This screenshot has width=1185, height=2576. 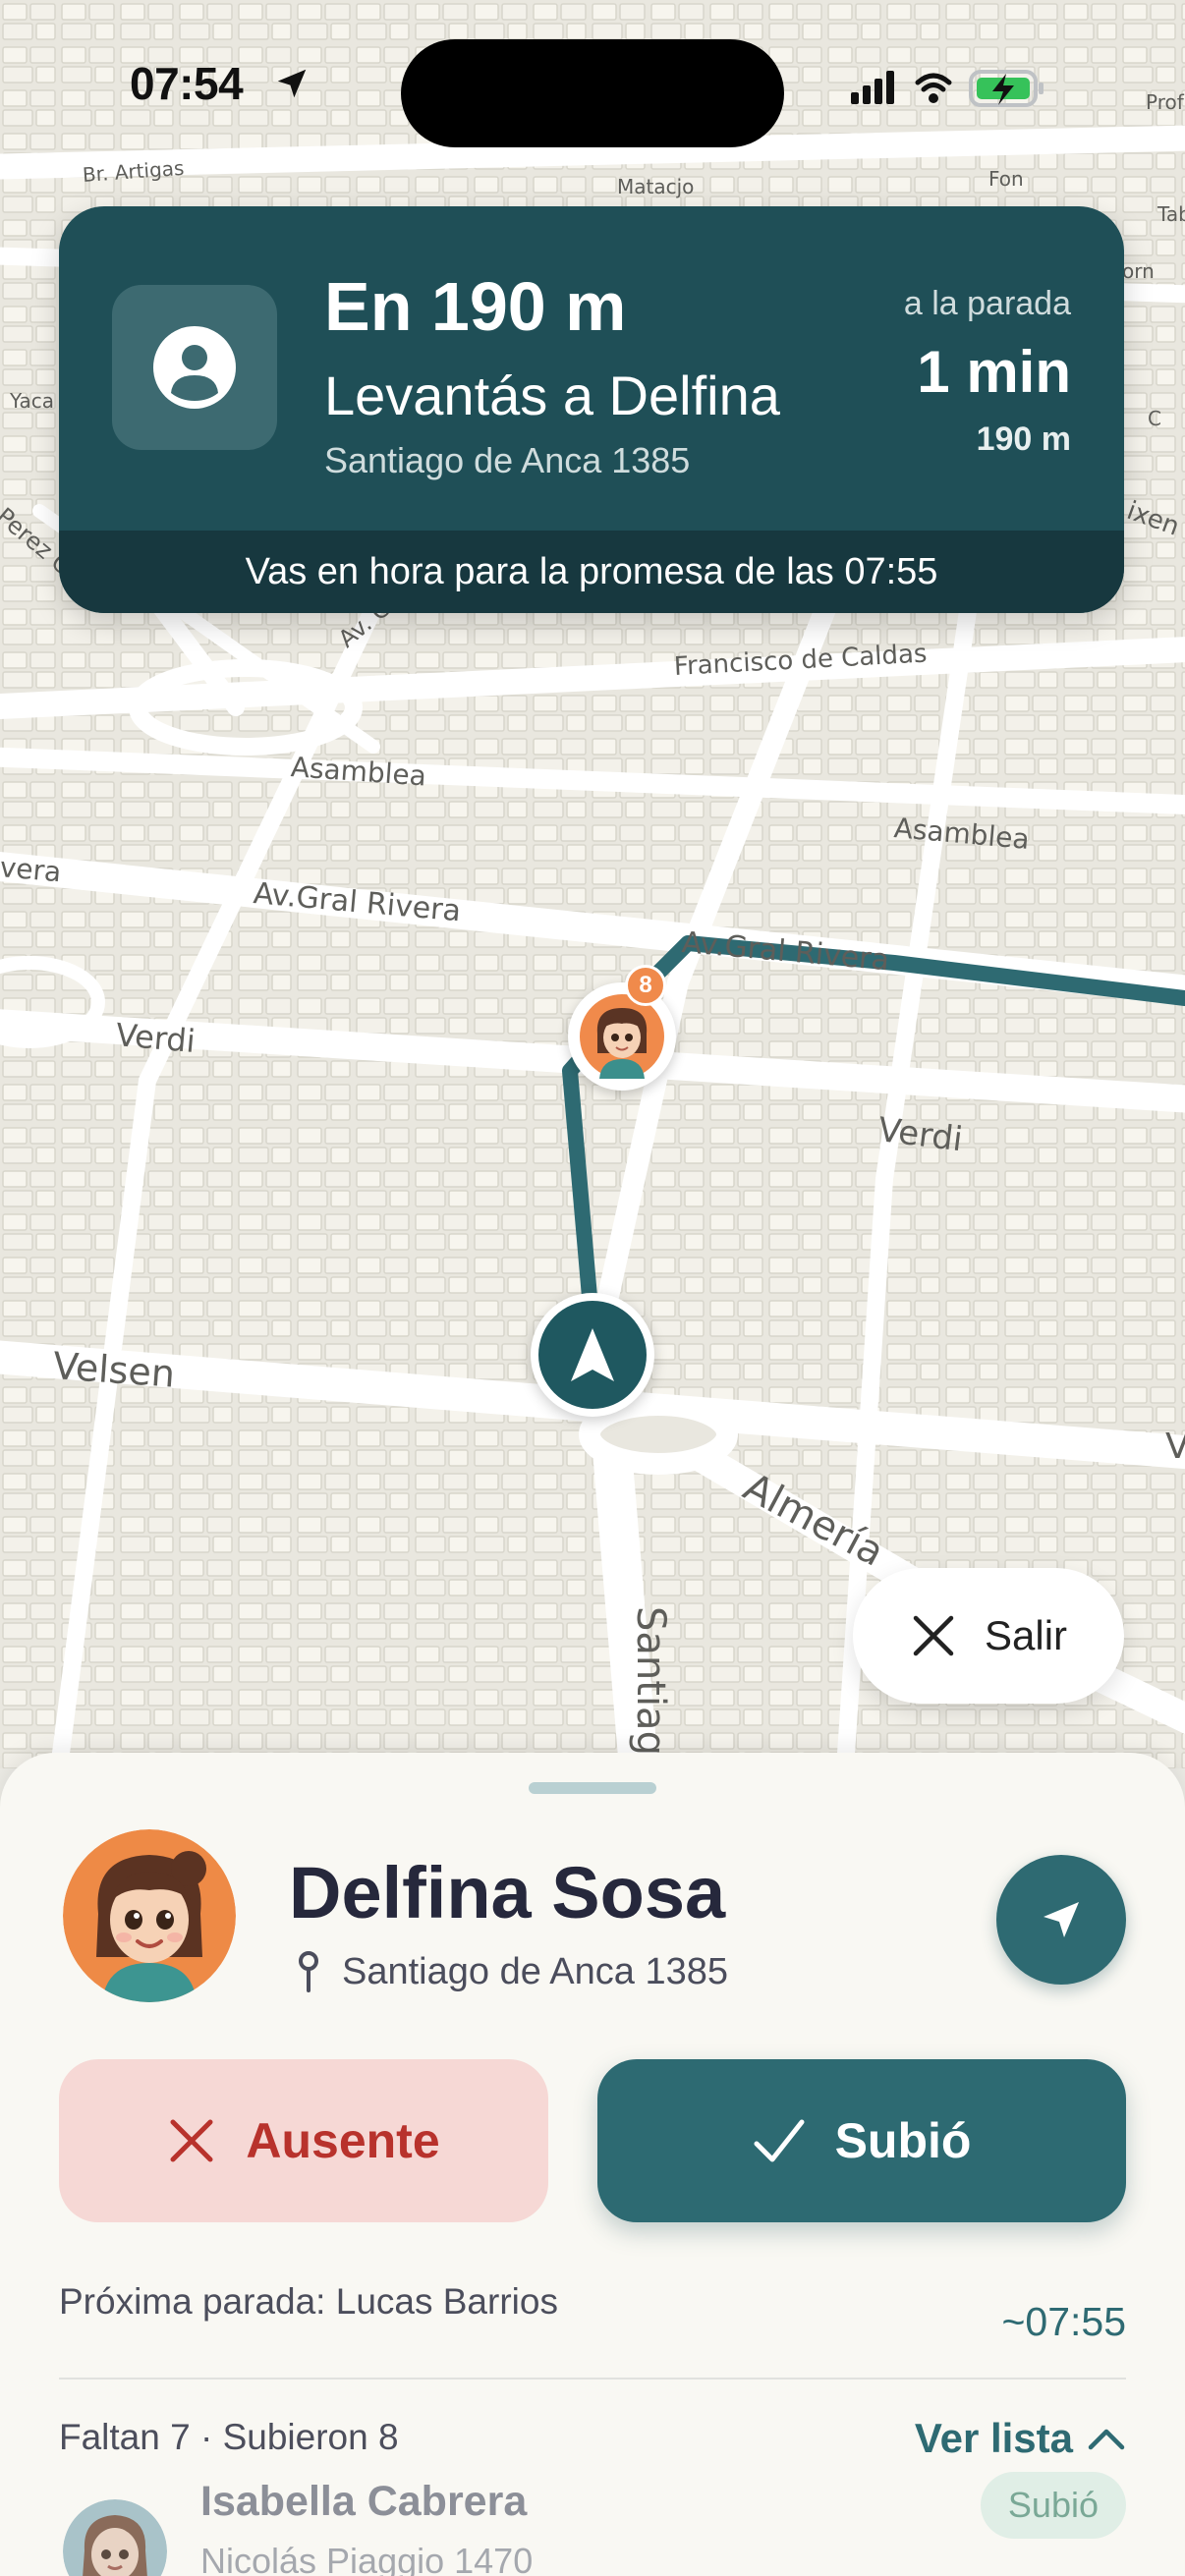 What do you see at coordinates (1107, 2439) in the screenshot?
I see `chevron-up-icon` at bounding box center [1107, 2439].